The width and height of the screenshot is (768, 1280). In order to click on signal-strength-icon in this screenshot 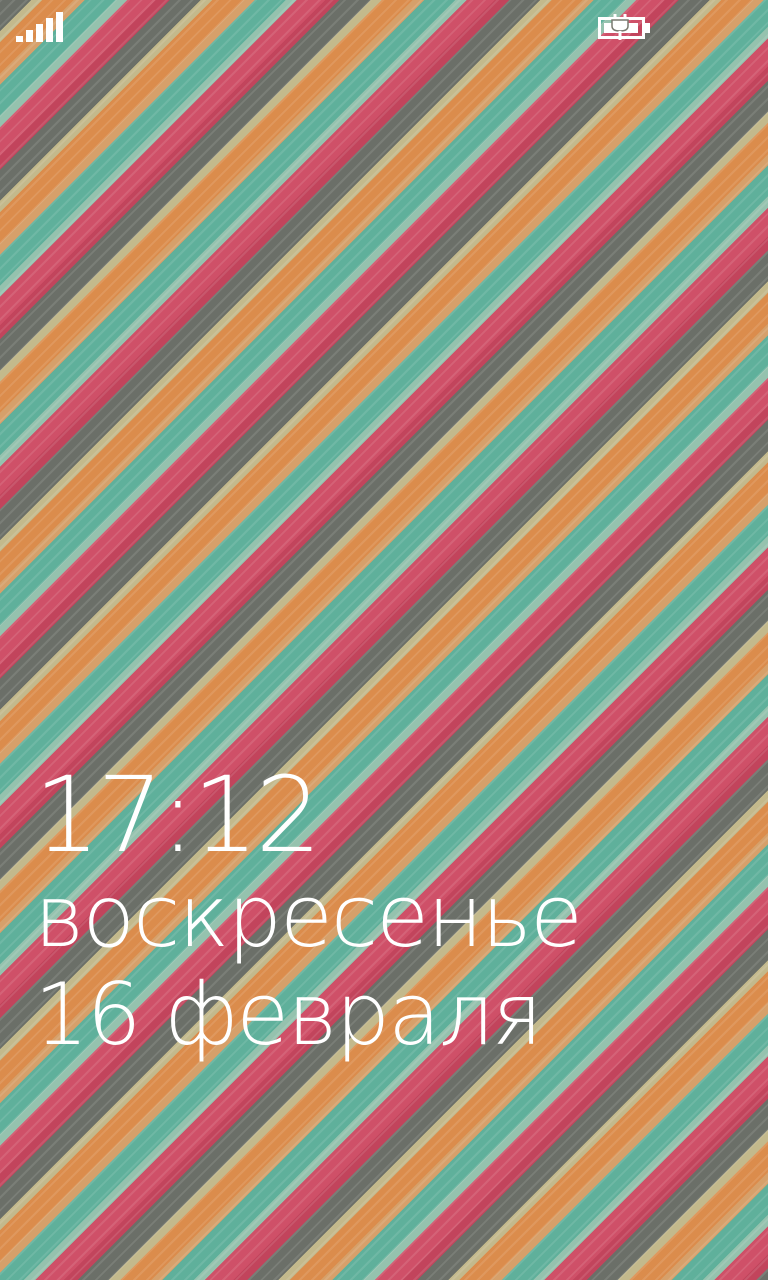, I will do `click(39, 27)`.